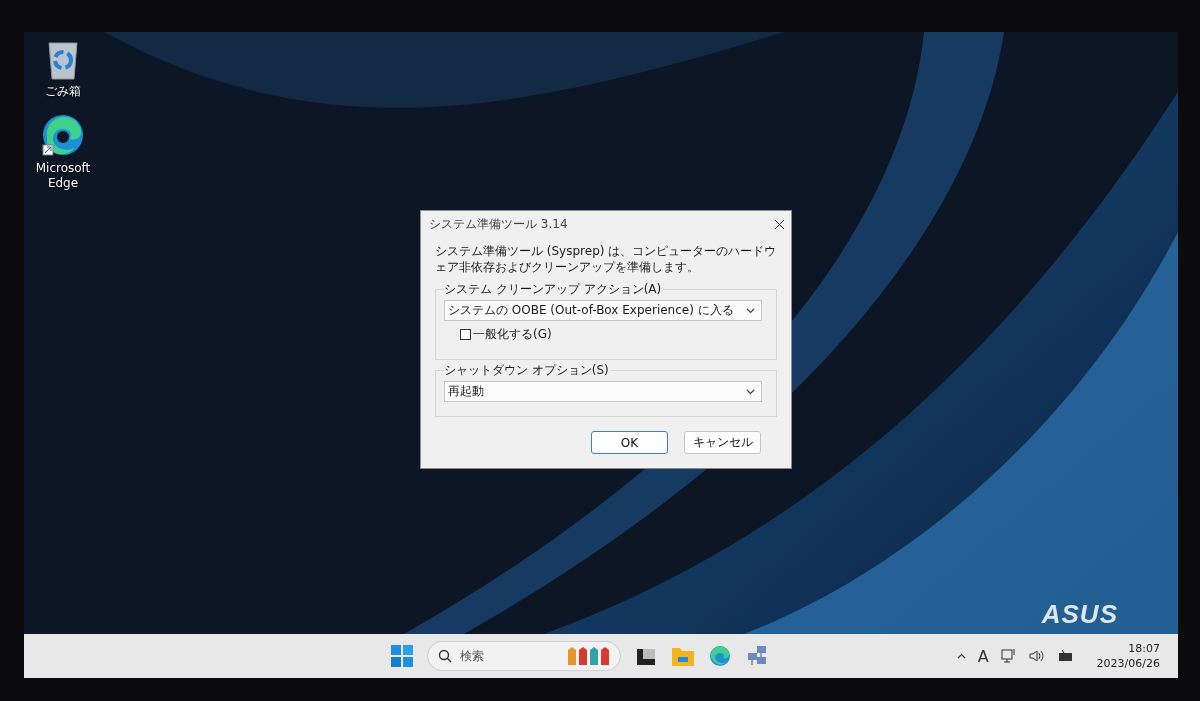  What do you see at coordinates (779, 224) in the screenshot?
I see `close-icon` at bounding box center [779, 224].